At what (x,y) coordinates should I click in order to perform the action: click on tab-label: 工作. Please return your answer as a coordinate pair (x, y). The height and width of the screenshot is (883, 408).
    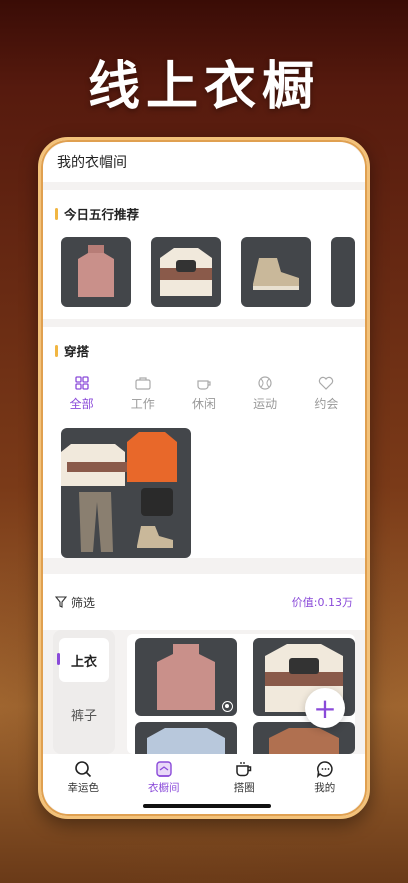
    Looking at the image, I should click on (142, 404).